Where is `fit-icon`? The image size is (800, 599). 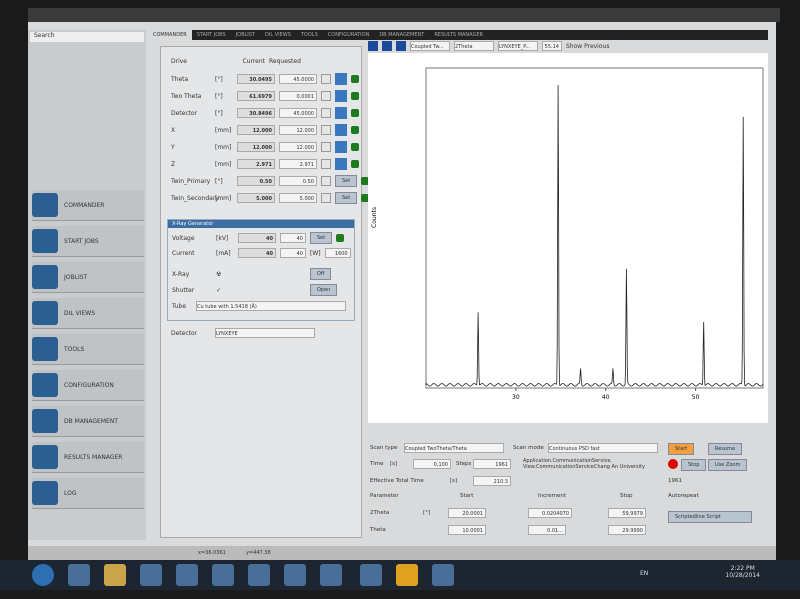
fit-icon is located at coordinates (387, 46).